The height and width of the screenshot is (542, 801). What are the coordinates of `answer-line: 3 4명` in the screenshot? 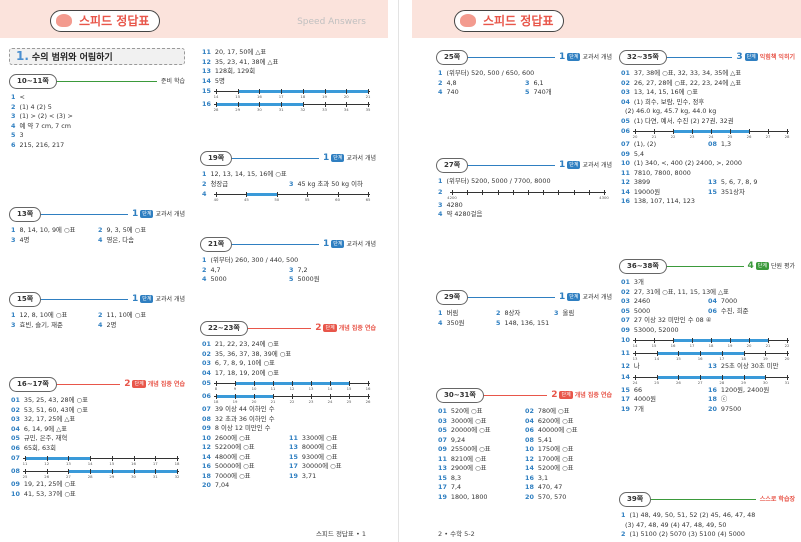 It's located at (54, 241).